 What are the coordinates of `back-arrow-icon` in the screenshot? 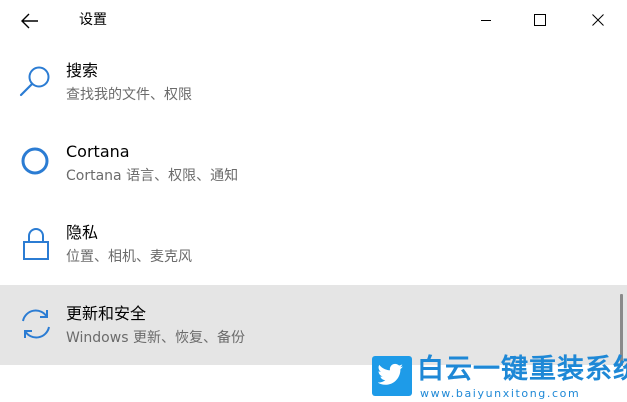 It's located at (29, 21).